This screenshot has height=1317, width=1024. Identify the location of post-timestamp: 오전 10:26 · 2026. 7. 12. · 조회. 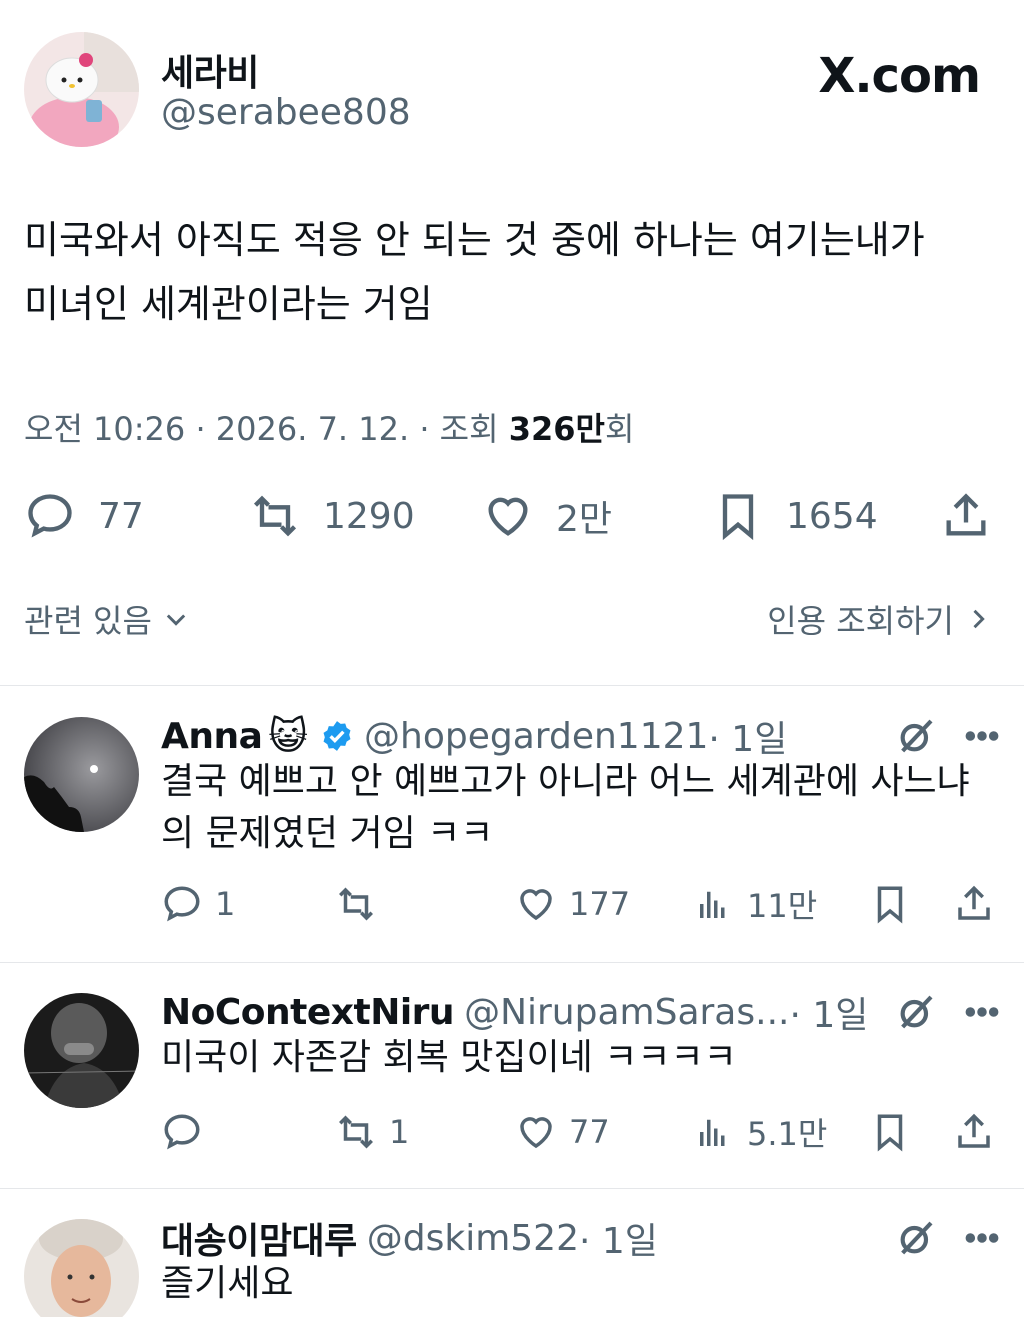
(266, 429).